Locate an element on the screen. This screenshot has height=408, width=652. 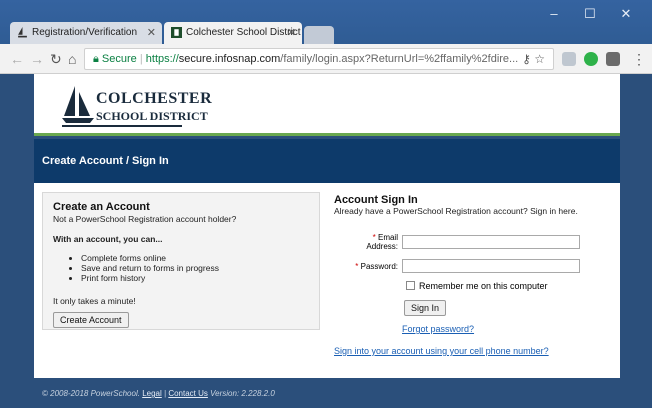
create-account-button: Create Account is located at coordinates (91, 320).